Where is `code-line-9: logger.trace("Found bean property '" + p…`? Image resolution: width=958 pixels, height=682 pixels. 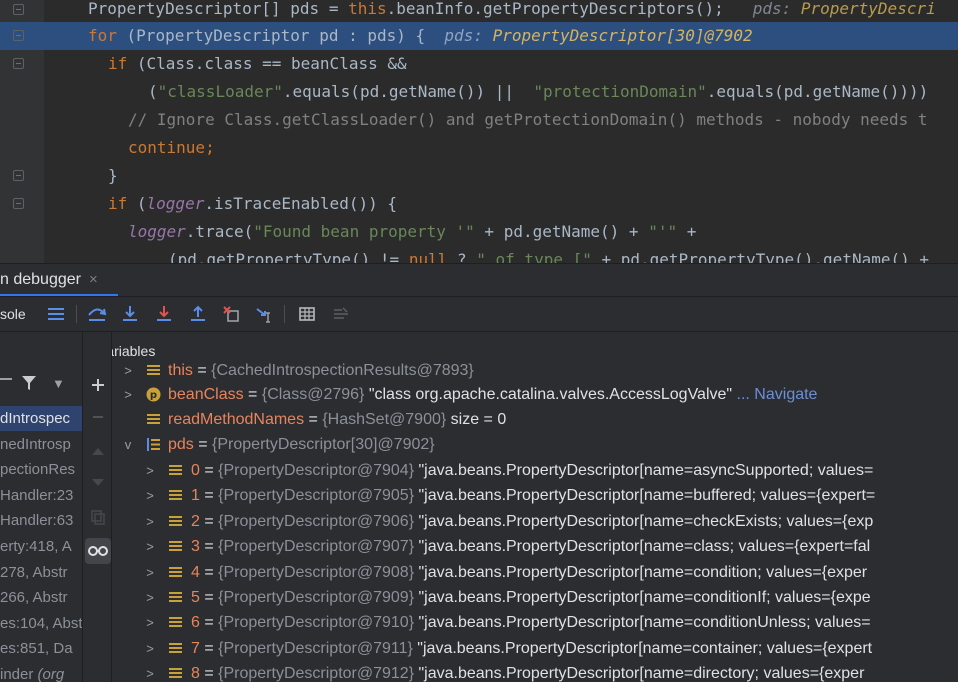
code-line-9: logger.trace("Found bean property '" + p… is located at coordinates (501, 232).